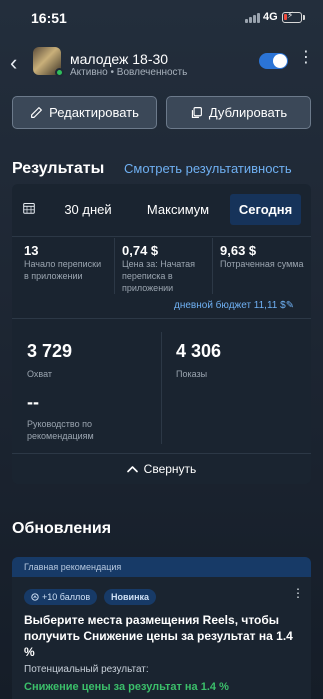 The width and height of the screenshot is (323, 699). Describe the element at coordinates (94, 112) in the screenshot. I see `edit-button-label: Редактировать` at that location.